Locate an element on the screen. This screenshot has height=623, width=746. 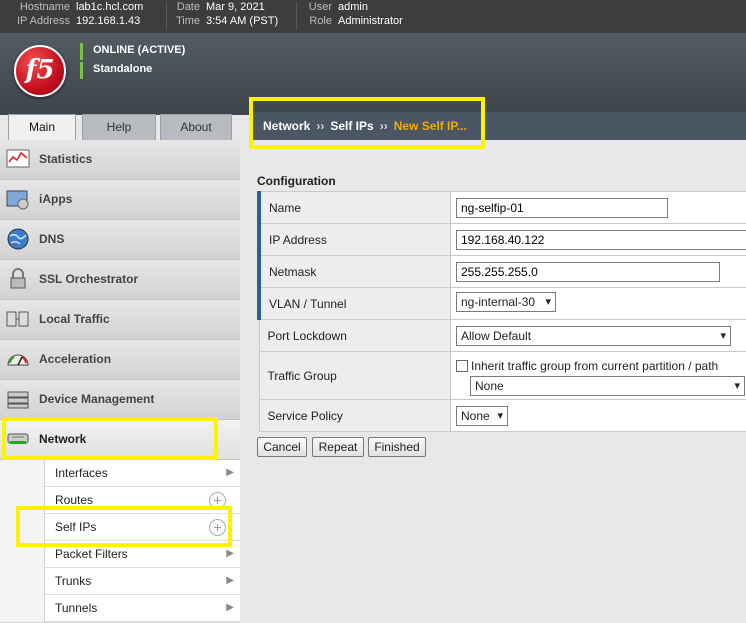
nav-item-statistics: Statistics is located at coordinates (120, 160).